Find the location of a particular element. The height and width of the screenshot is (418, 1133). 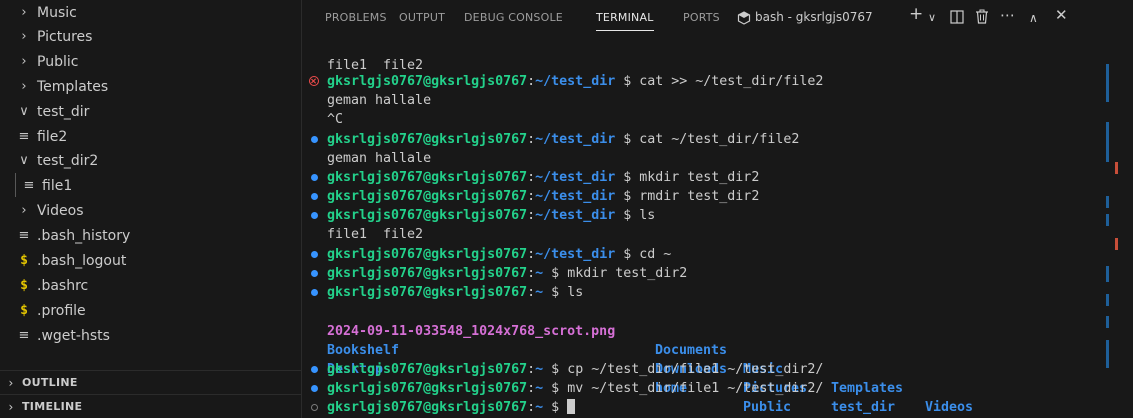

tree-item-label: Music is located at coordinates (57, 12).